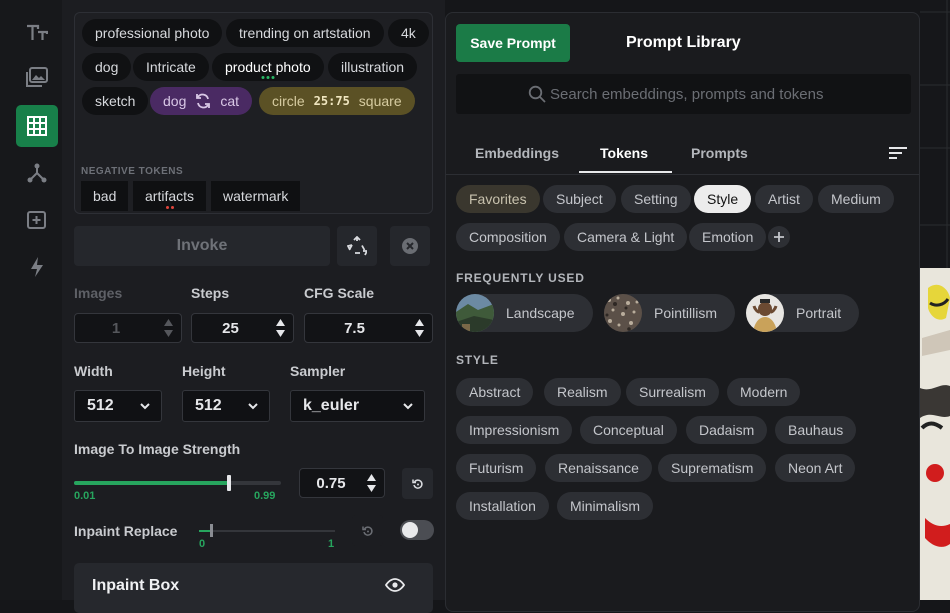  I want to click on steps-input: 25, so click(242, 328).